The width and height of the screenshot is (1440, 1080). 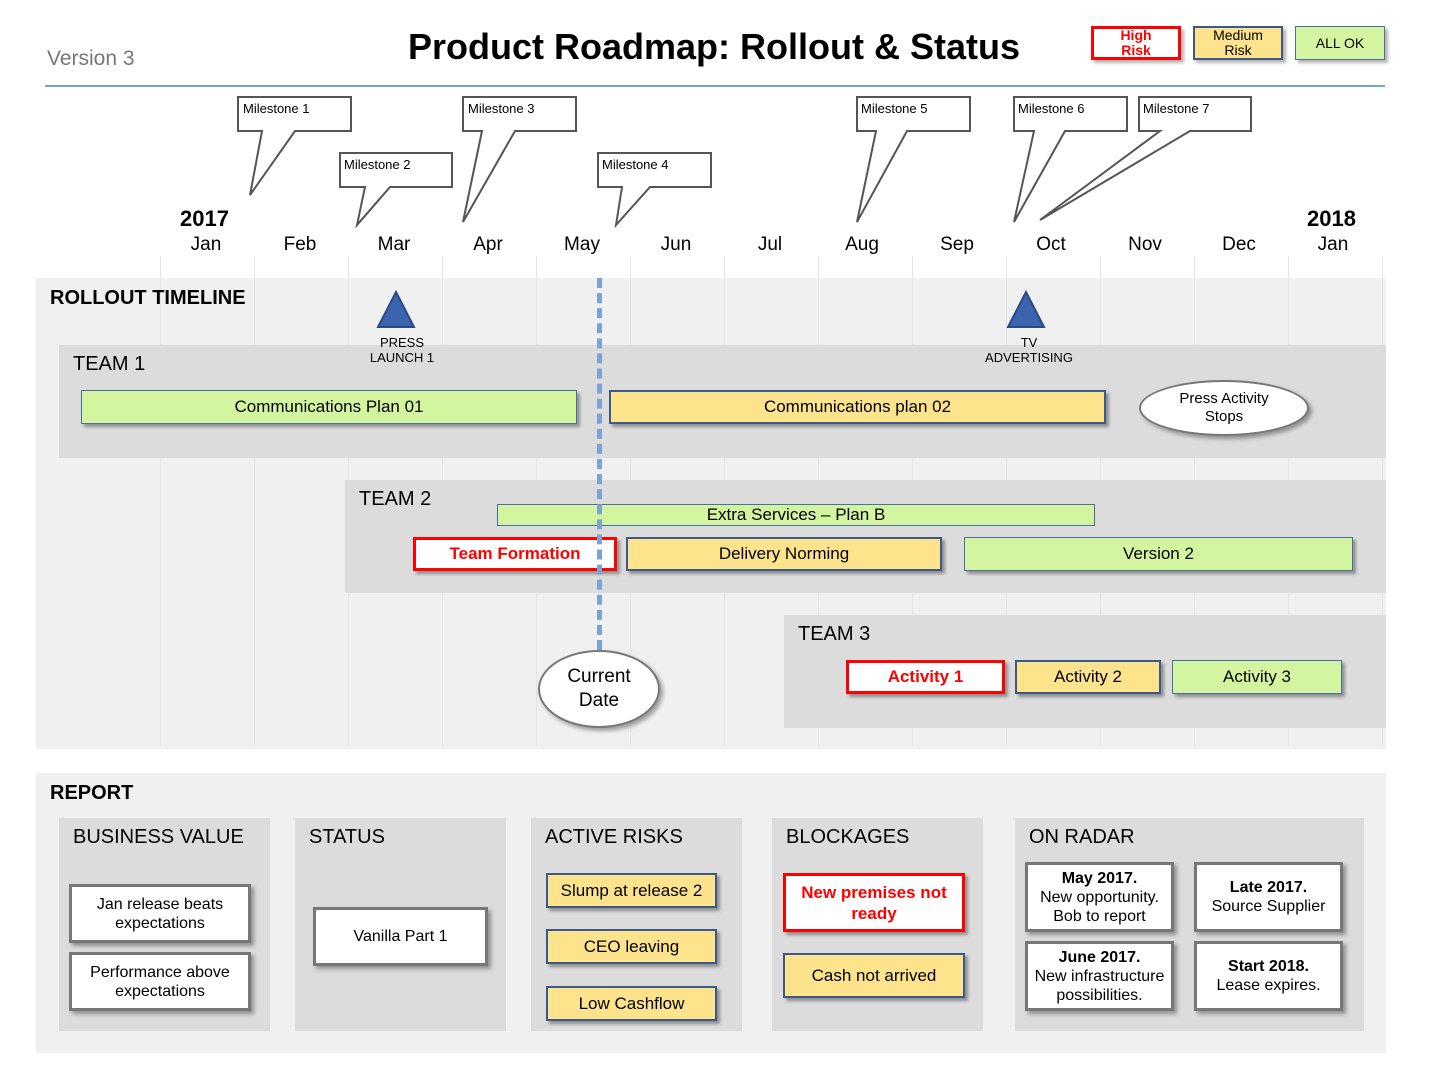 What do you see at coordinates (1268, 887) in the screenshot?
I see `item-head: Late 2017.` at bounding box center [1268, 887].